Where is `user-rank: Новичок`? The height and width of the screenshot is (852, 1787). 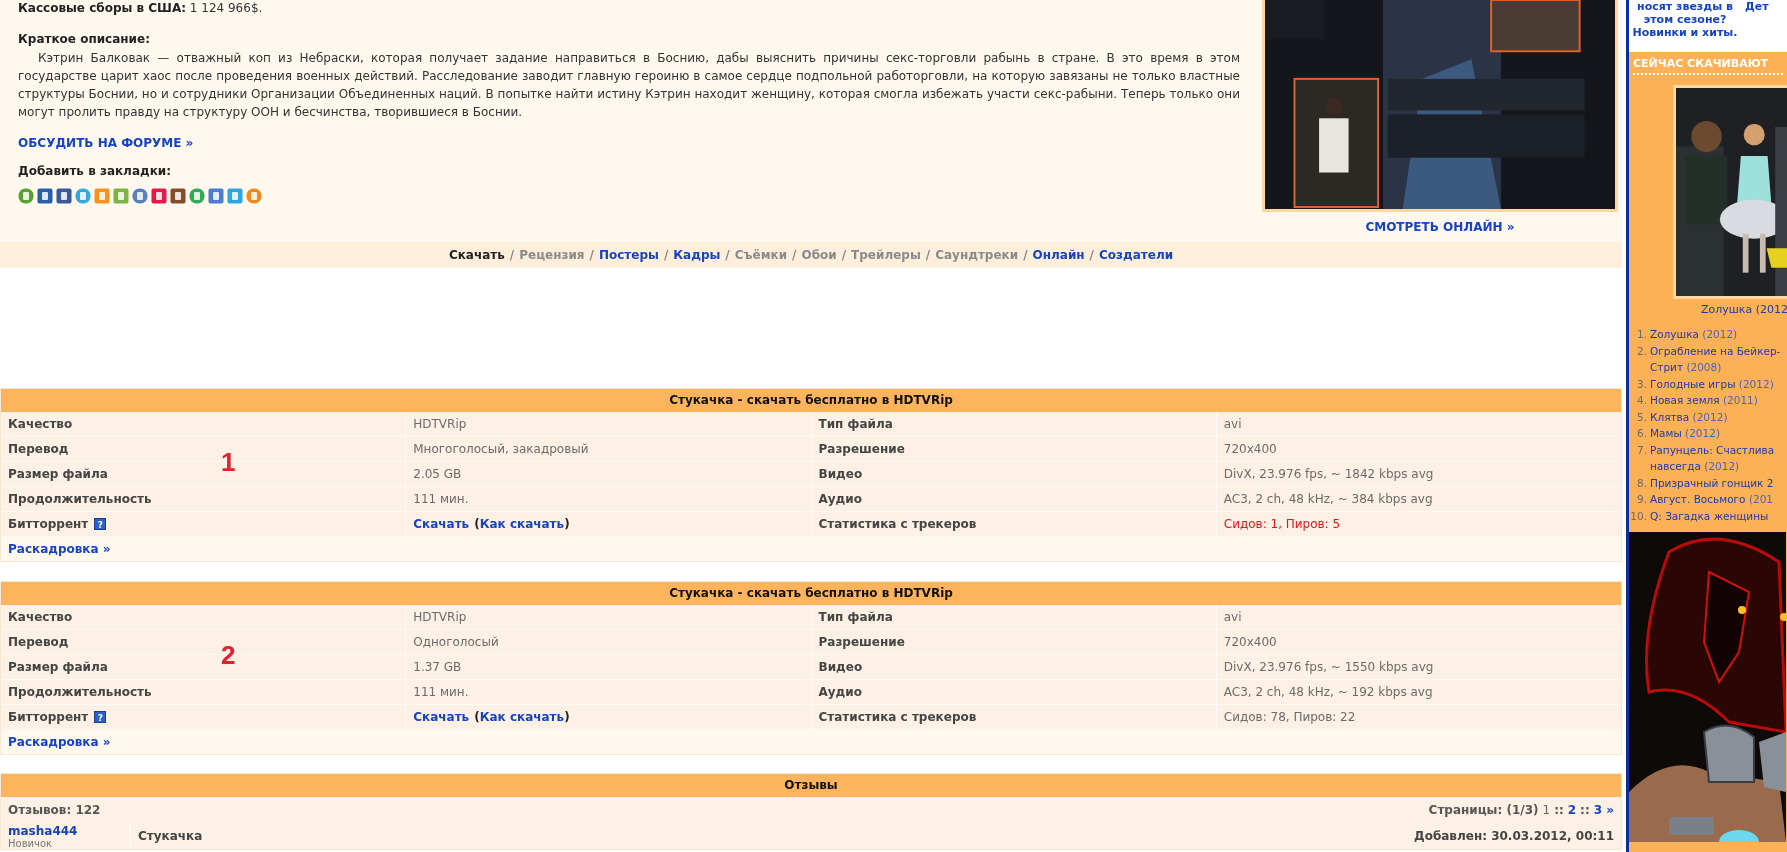
user-rank: Новичок is located at coordinates (31, 843).